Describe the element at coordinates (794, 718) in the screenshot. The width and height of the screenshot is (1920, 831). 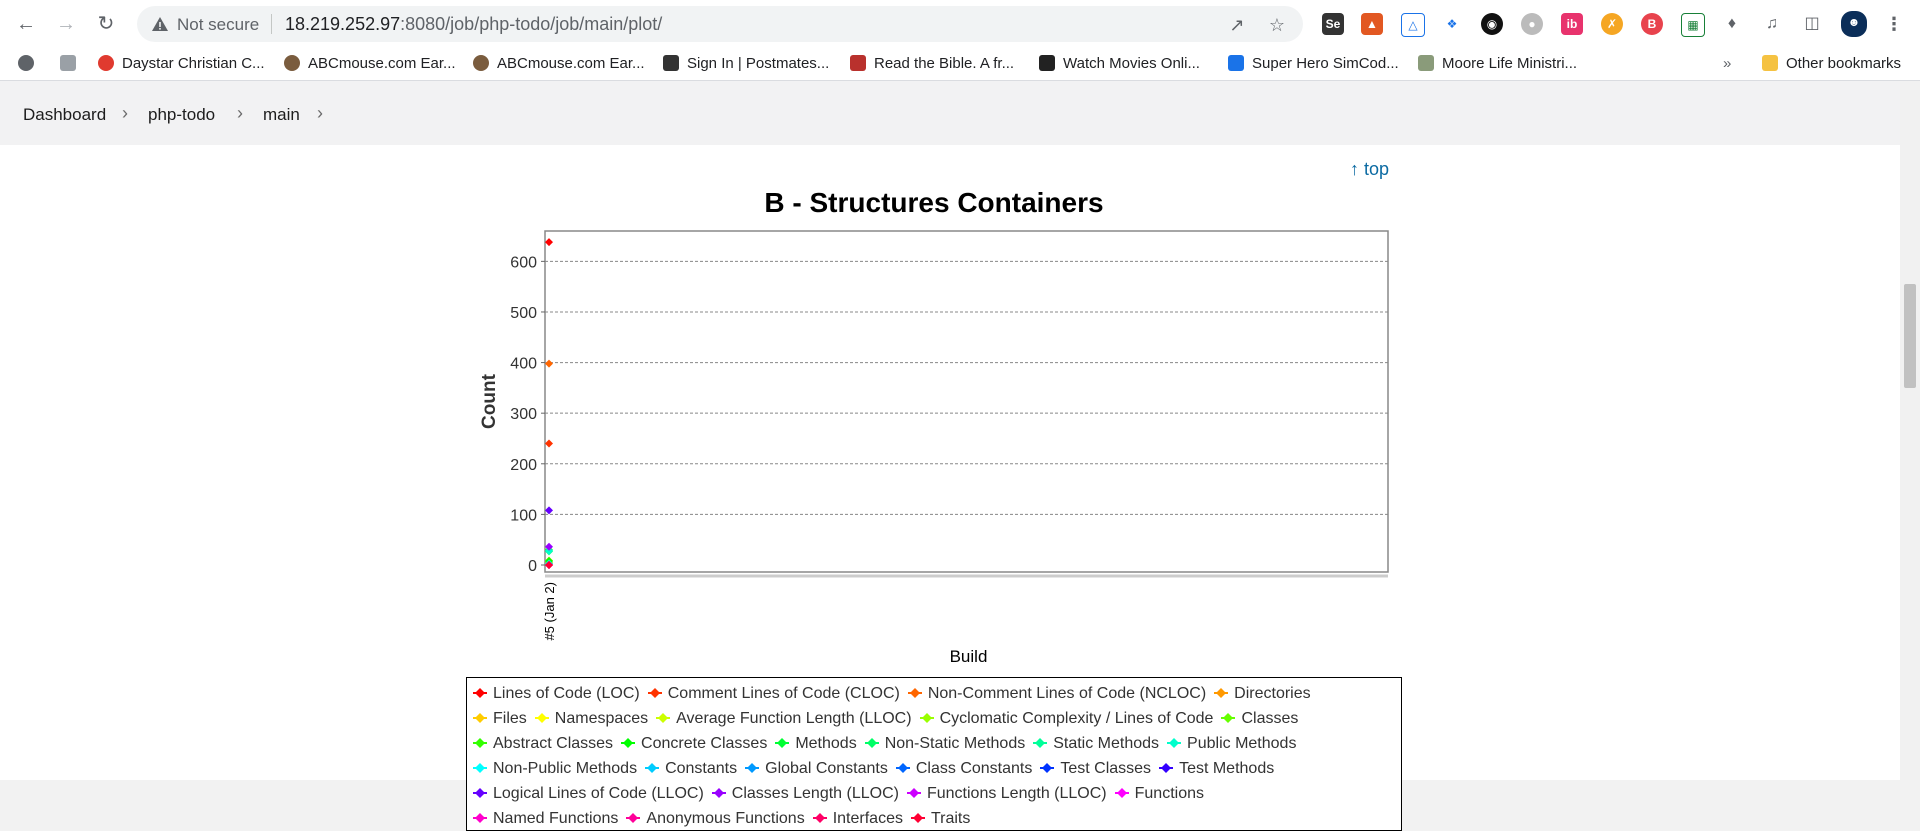
I see `legend-label: Average Function Length (LLOC)` at that location.